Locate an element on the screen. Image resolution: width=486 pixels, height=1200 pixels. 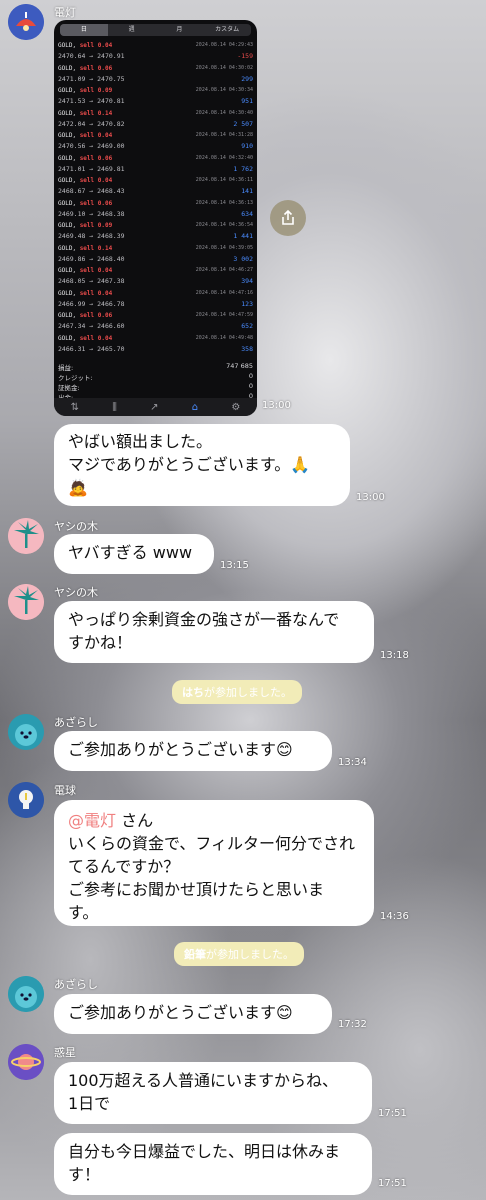
trade-side: sell 0.06 is located at coordinates (96, 315).